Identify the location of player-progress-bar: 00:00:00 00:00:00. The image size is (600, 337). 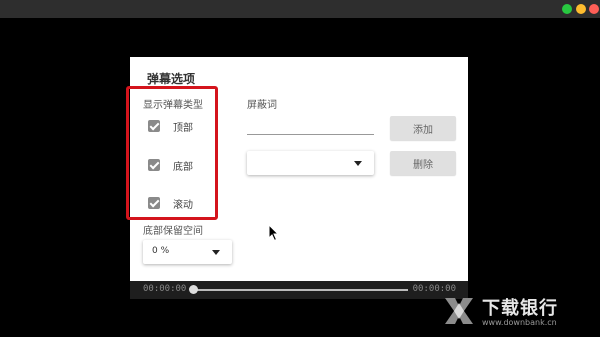
(299, 290).